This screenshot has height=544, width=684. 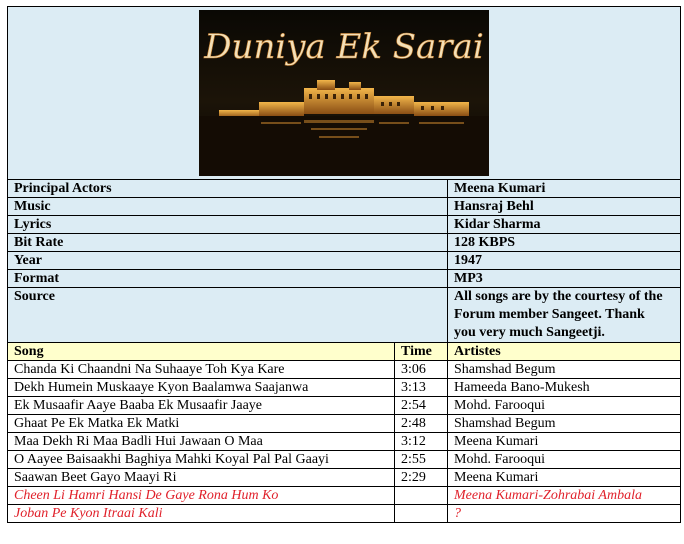 What do you see at coordinates (564, 206) in the screenshot?
I see `info-value: Hansraj Behl` at bounding box center [564, 206].